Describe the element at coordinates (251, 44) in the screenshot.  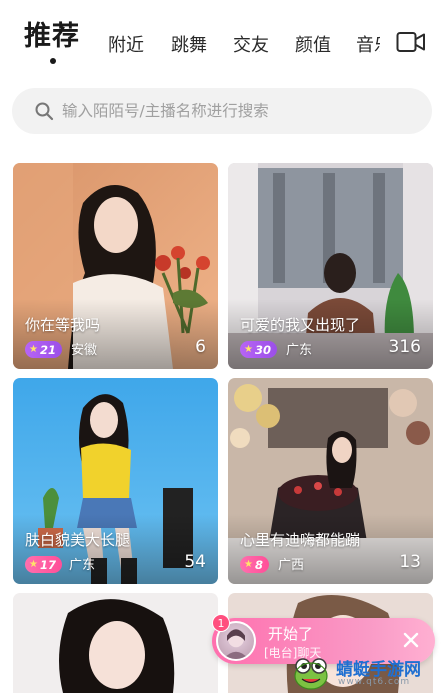
I see `tab-dating: 交友` at that location.